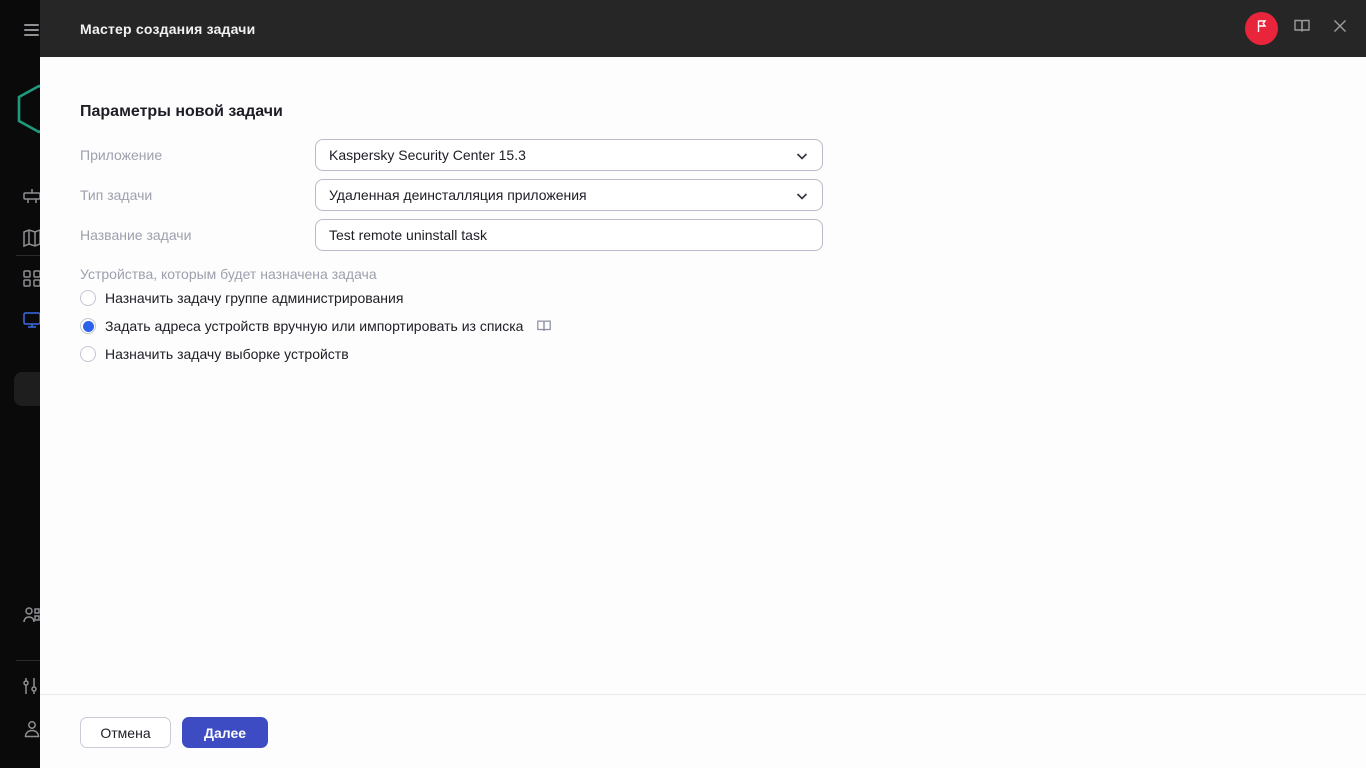  Describe the element at coordinates (569, 235) in the screenshot. I see `task-name-input` at that location.